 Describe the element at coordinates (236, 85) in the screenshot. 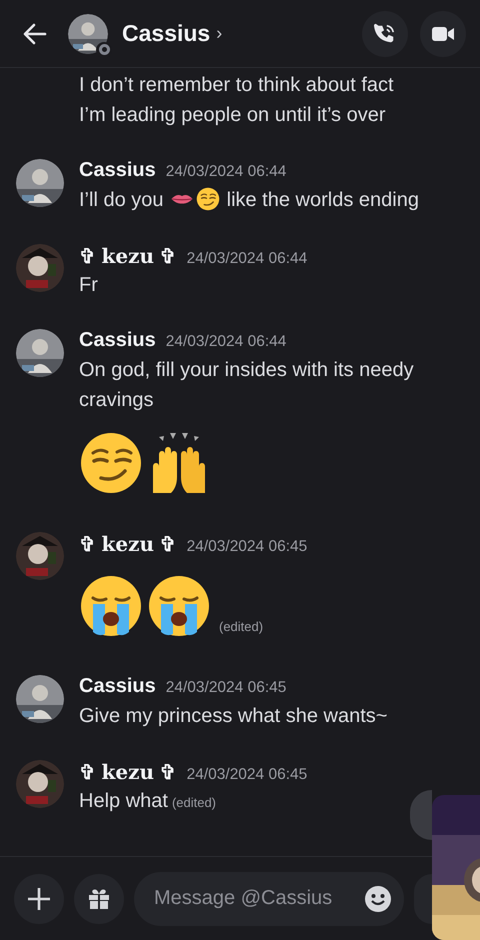

I see `message-text: I don’t remember to think about fact` at that location.